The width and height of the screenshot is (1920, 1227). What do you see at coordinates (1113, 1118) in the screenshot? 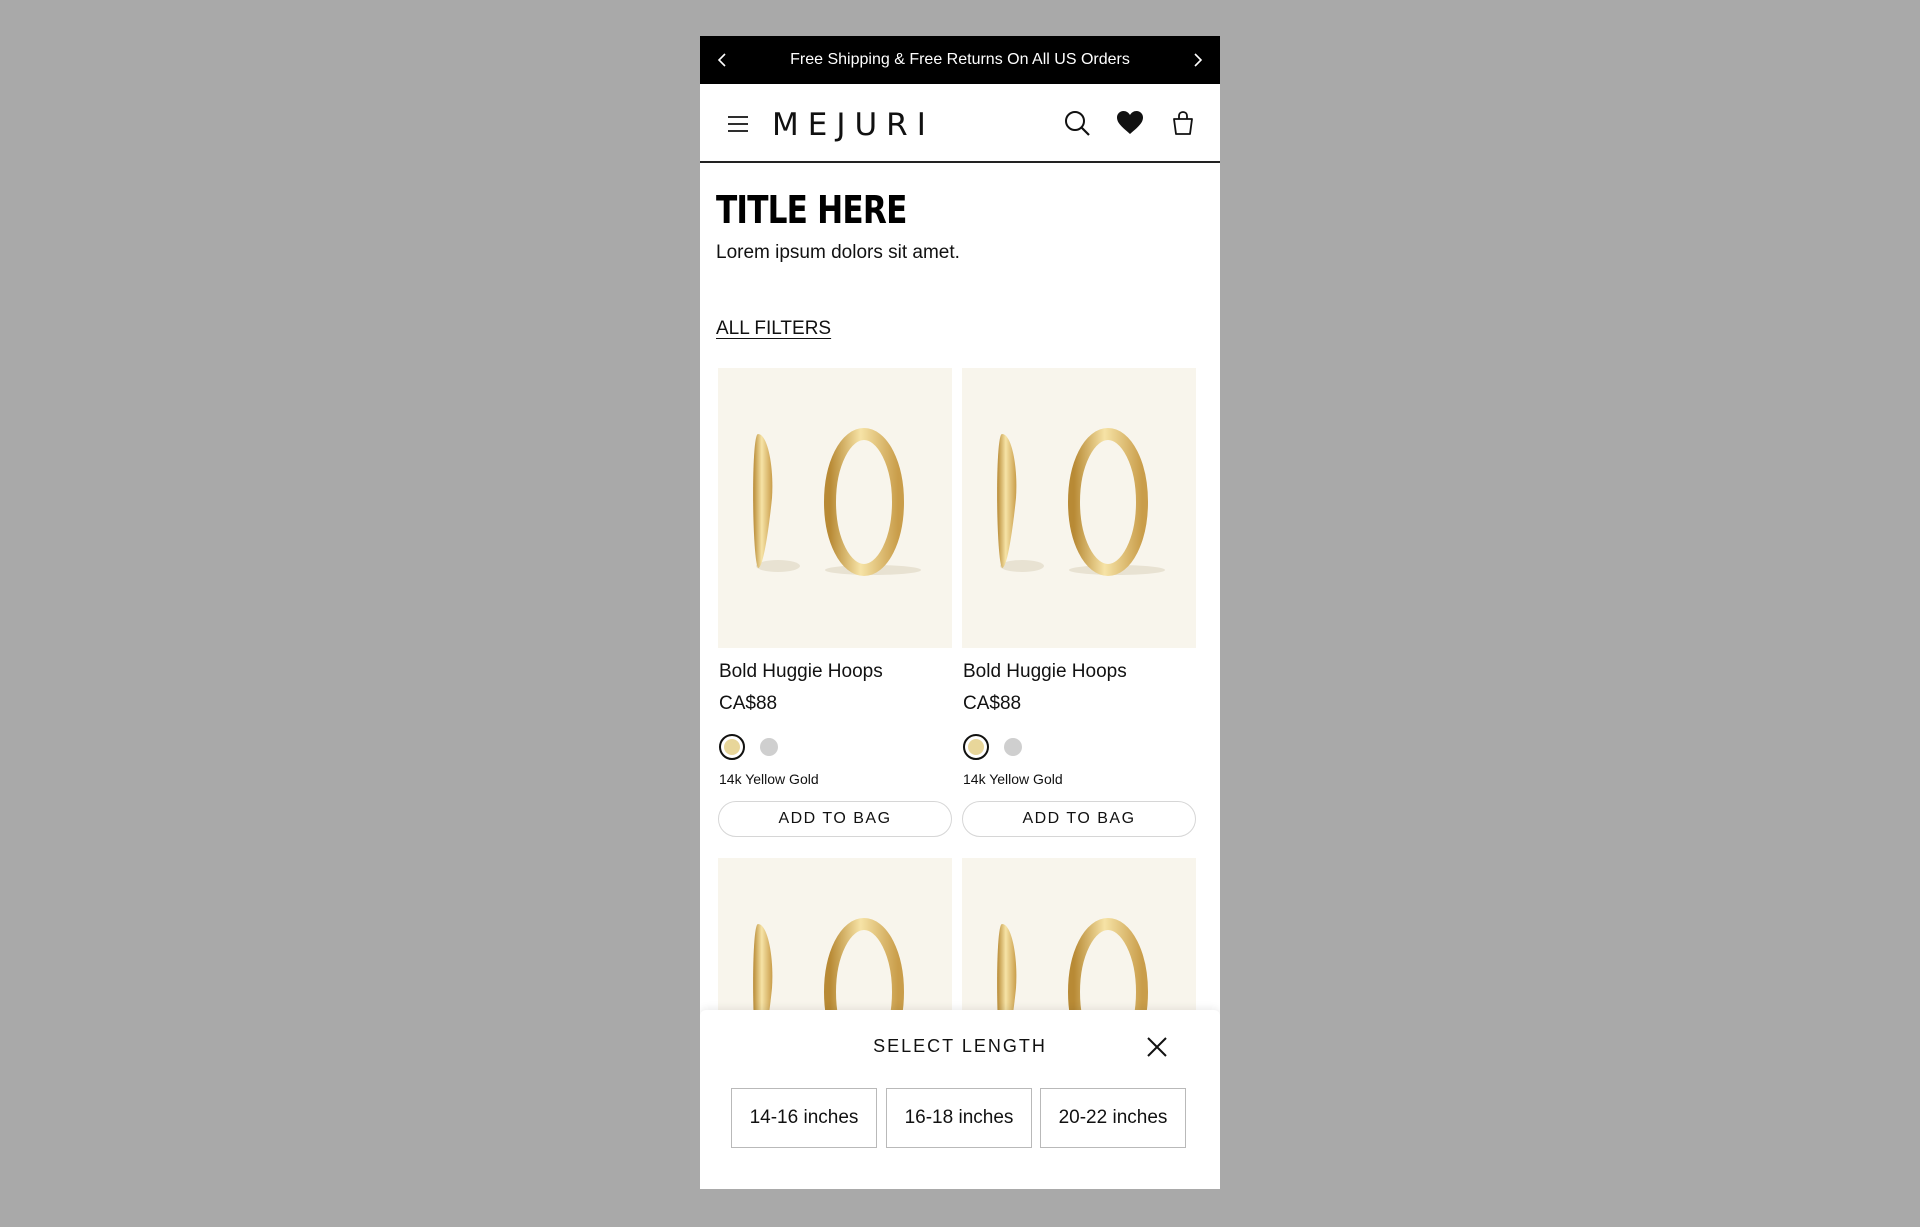
I see `length-option: 20-22 inches` at bounding box center [1113, 1118].